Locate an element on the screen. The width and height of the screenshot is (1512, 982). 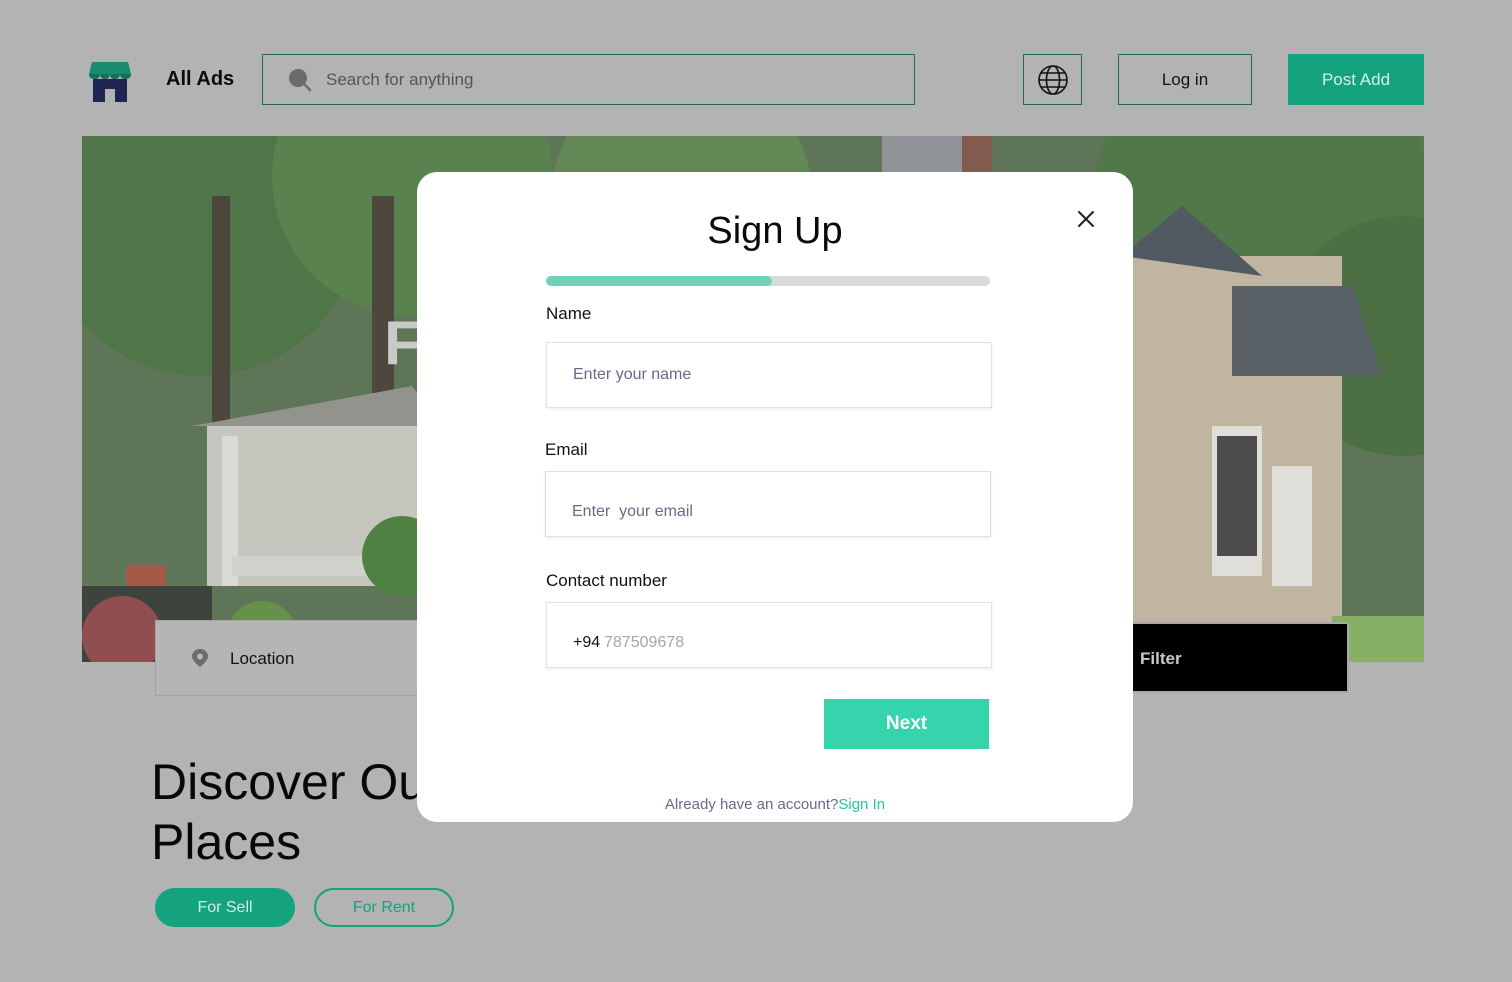
name-label: Name is located at coordinates (569, 313).